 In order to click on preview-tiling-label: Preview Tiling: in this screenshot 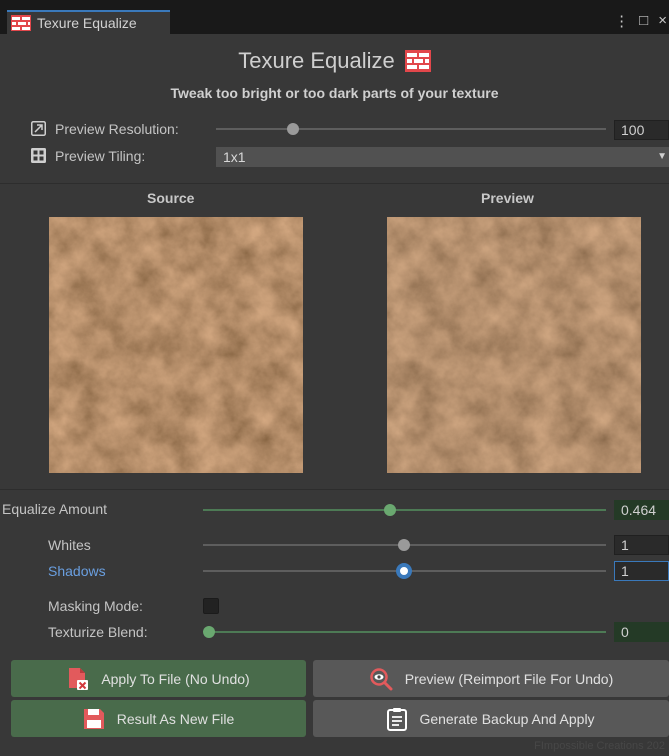, I will do `click(100, 156)`.